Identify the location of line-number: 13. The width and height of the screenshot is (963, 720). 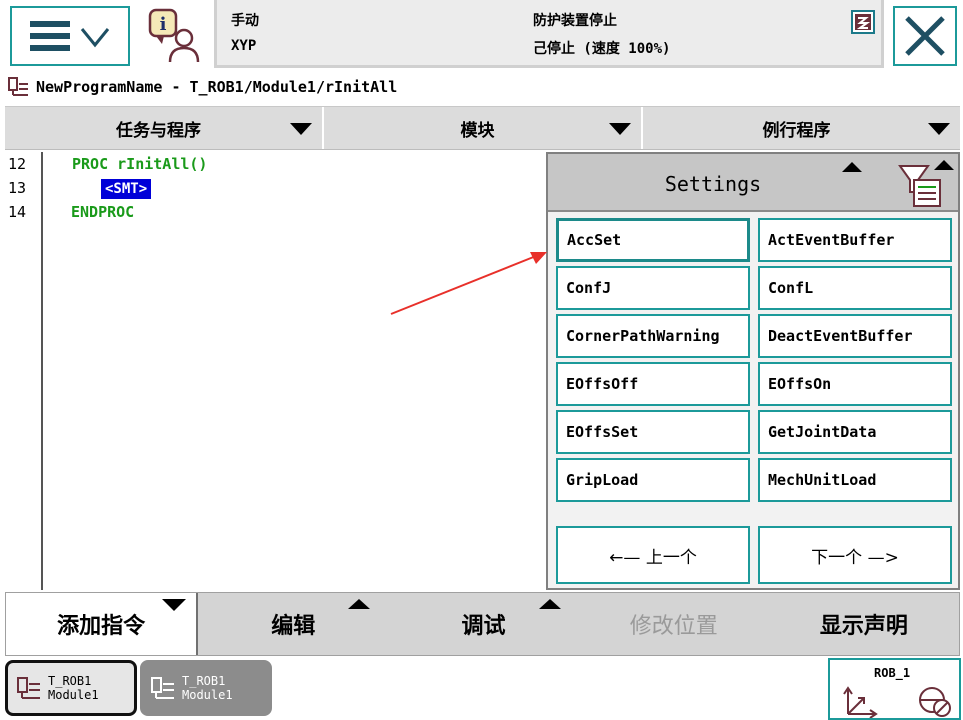
(17, 188).